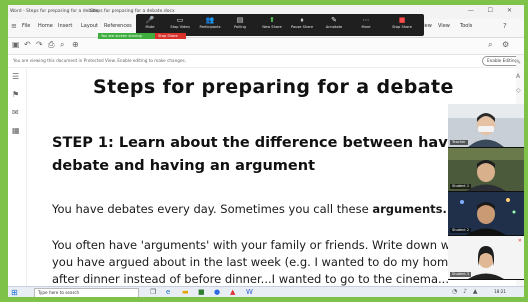 The image size is (528, 302). Describe the element at coordinates (486, 169) in the screenshot. I see `participant-tile: Student 1` at that location.